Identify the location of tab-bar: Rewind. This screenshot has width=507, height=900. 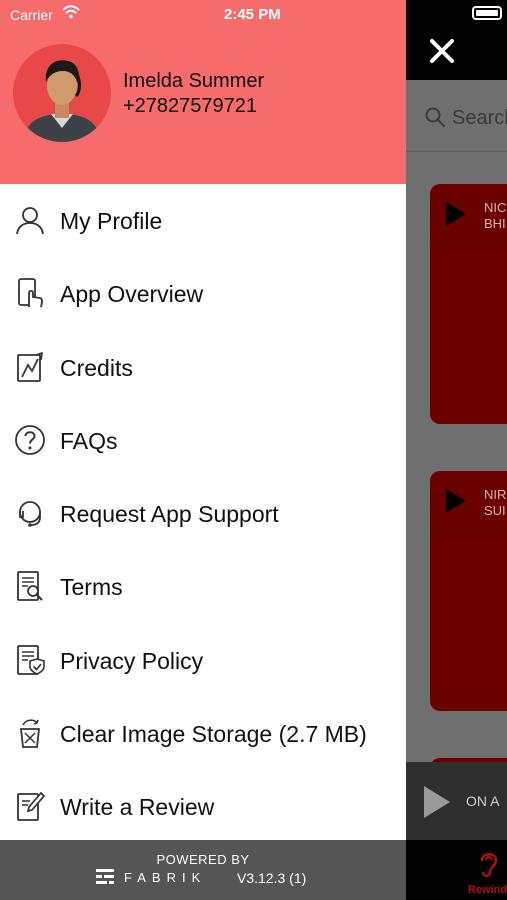
(456, 870).